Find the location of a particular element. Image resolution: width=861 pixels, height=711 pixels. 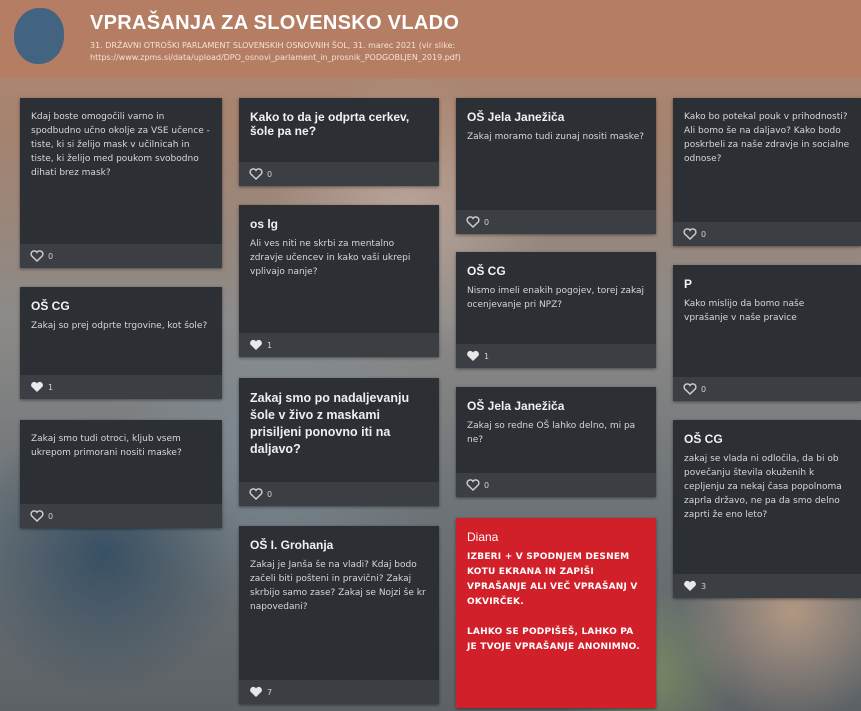

post-footer: 3 is located at coordinates (767, 586).